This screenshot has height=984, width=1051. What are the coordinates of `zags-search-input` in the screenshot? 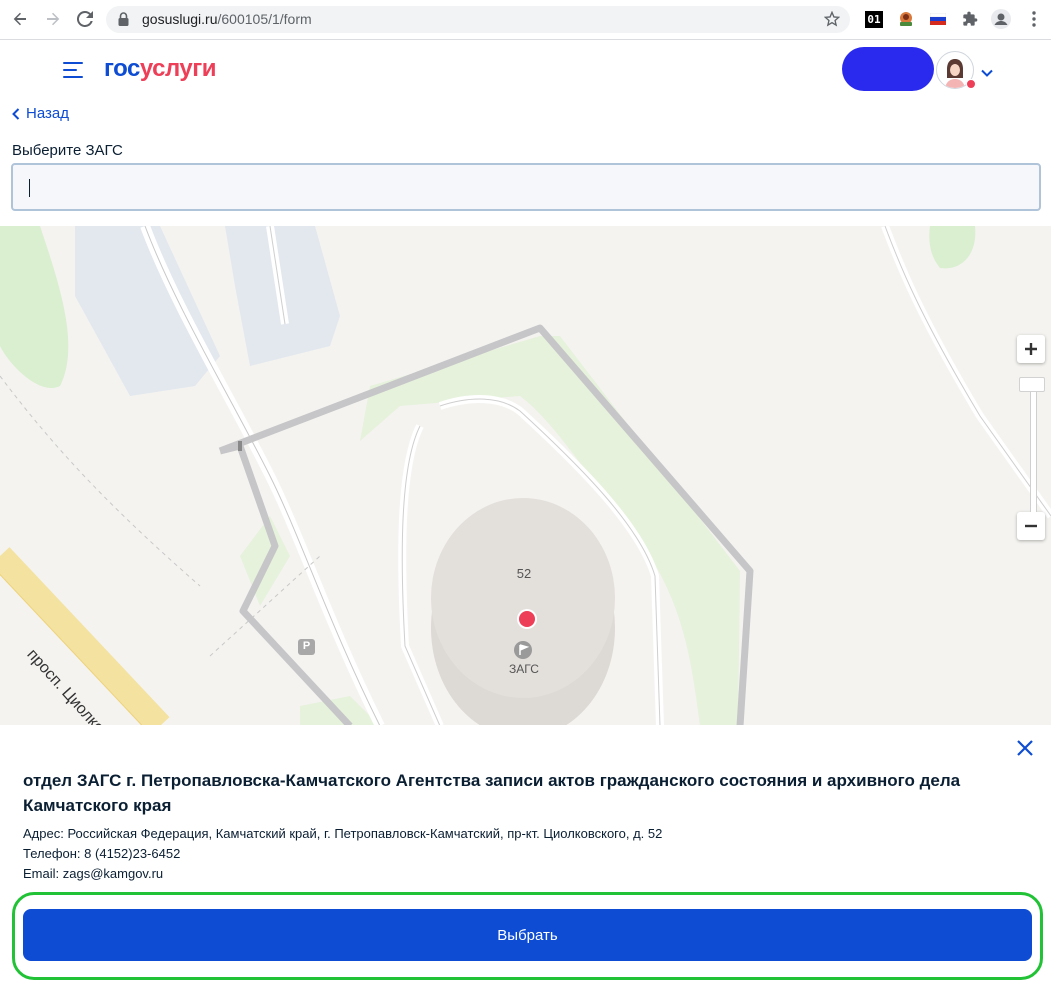 It's located at (526, 187).